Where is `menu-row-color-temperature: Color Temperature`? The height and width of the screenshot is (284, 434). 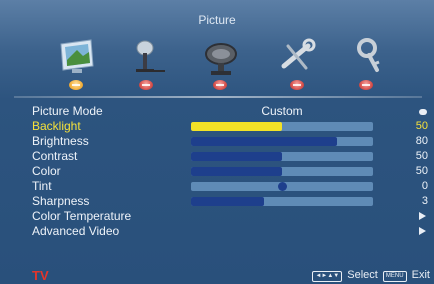
menu-row-color-temperature: Color Temperature is located at coordinates (217, 216).